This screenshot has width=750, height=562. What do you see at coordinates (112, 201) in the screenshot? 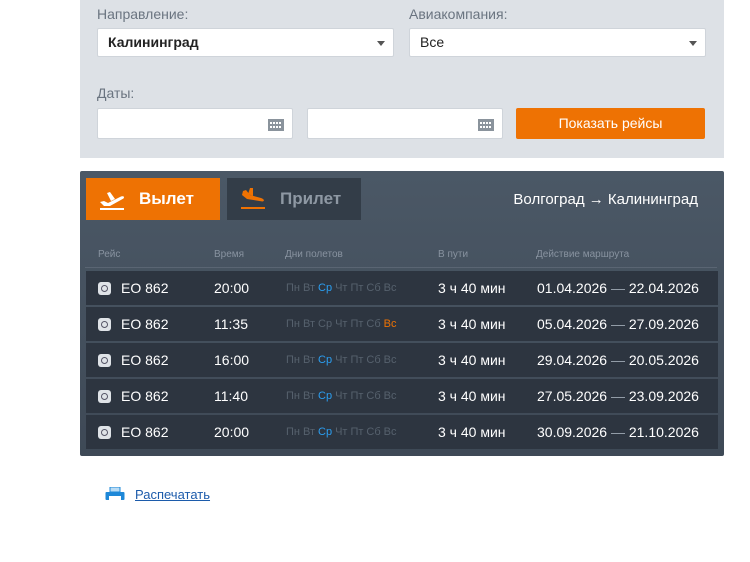
I see `plane-takeoff-icon` at bounding box center [112, 201].